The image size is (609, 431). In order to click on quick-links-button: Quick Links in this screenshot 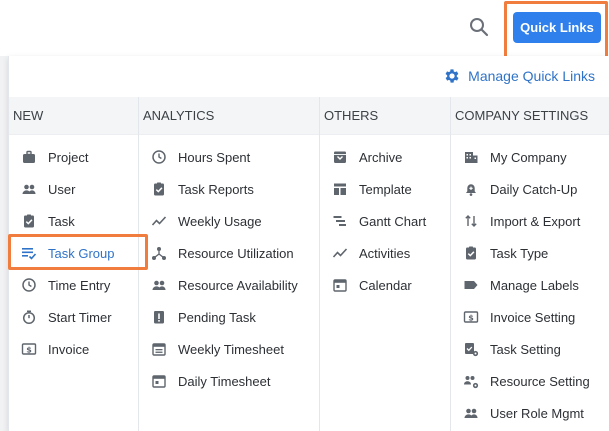, I will do `click(557, 27)`.